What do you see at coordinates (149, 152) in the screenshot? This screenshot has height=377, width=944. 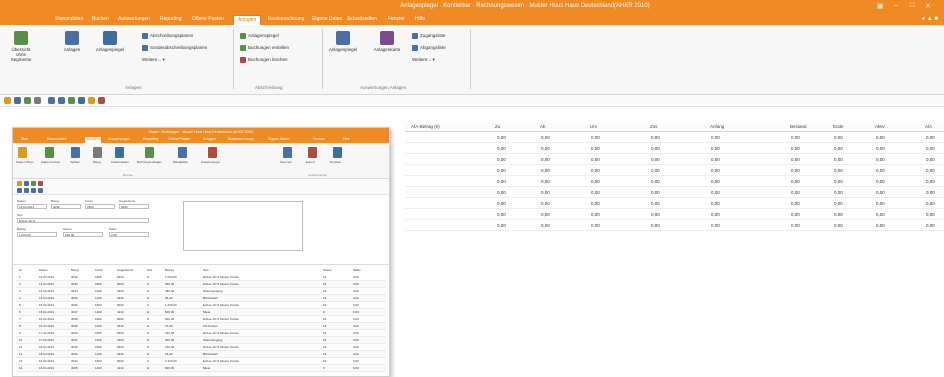 I see `templates-icon` at bounding box center [149, 152].